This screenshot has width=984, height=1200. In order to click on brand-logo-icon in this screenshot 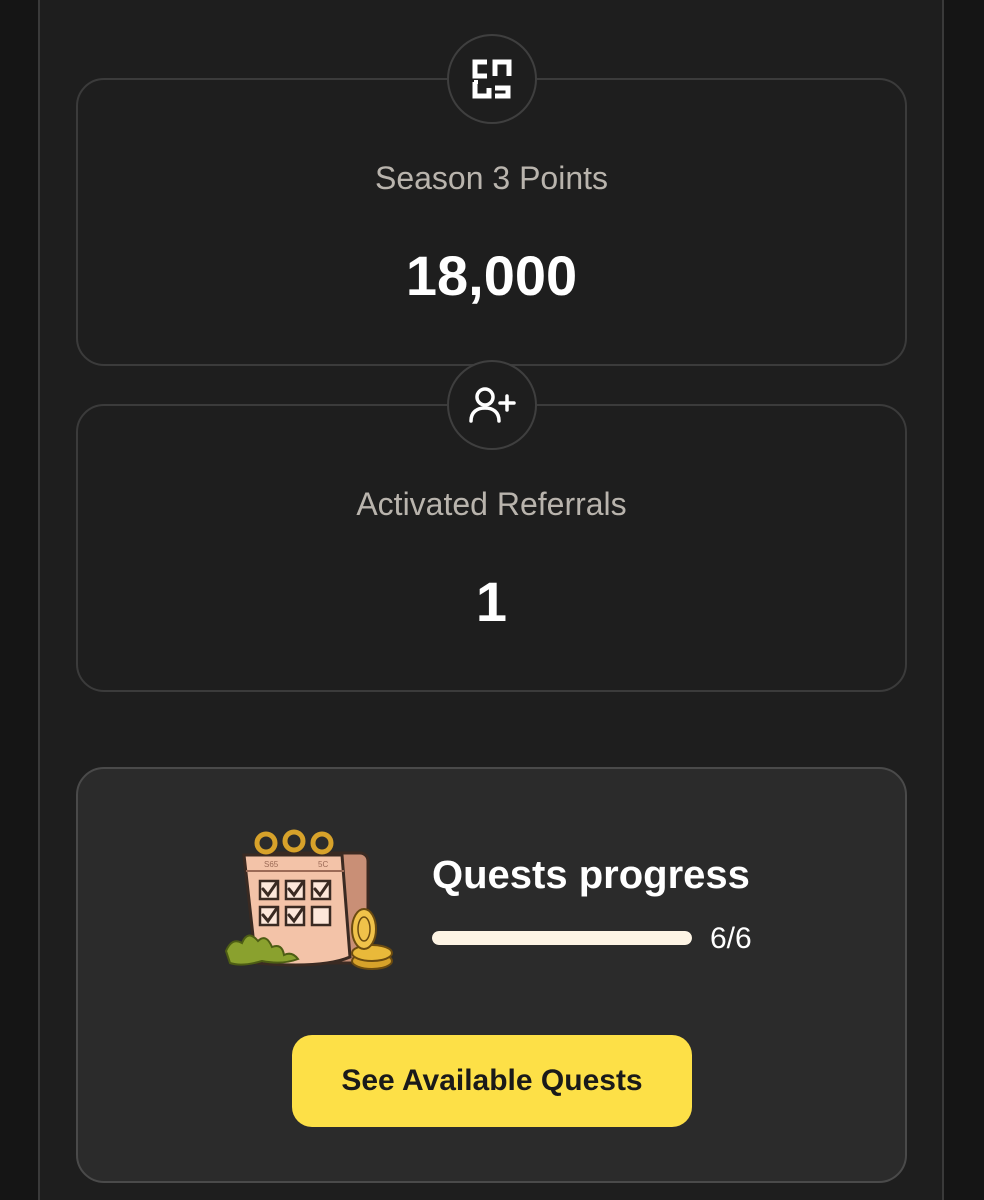, I will do `click(491, 79)`.